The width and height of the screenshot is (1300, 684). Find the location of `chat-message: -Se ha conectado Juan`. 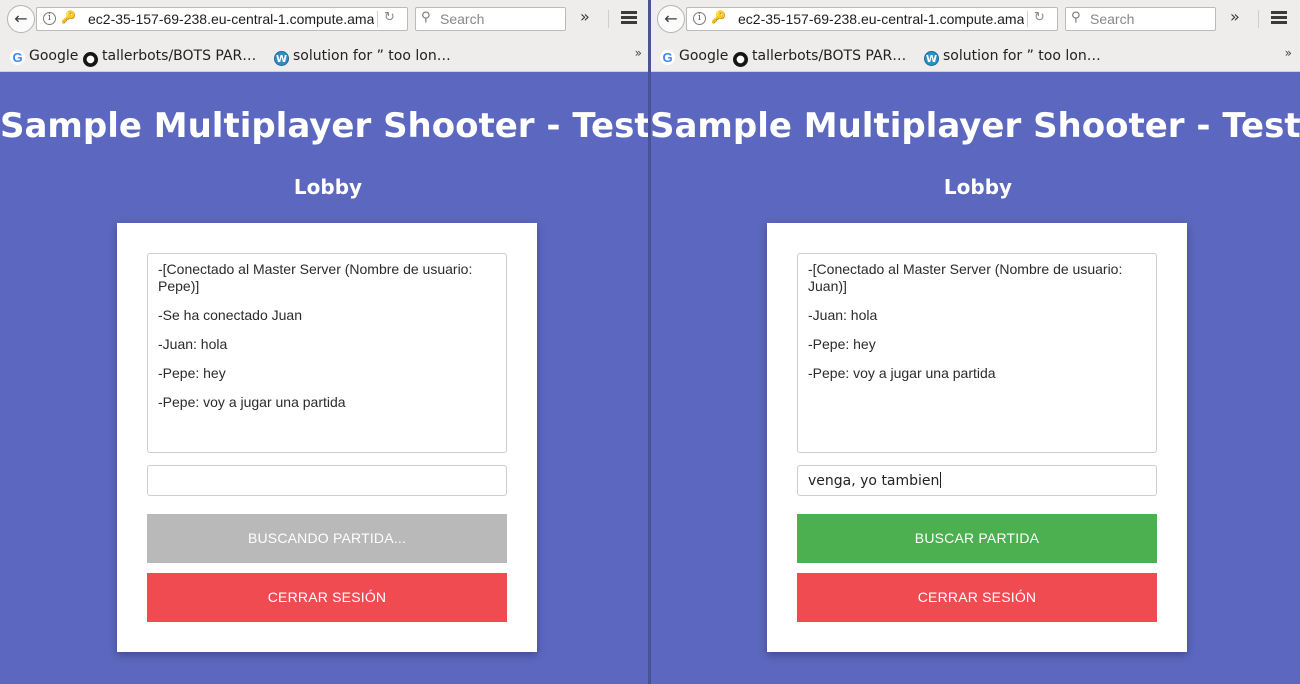

chat-message: -Se ha conectado Juan is located at coordinates (230, 315).